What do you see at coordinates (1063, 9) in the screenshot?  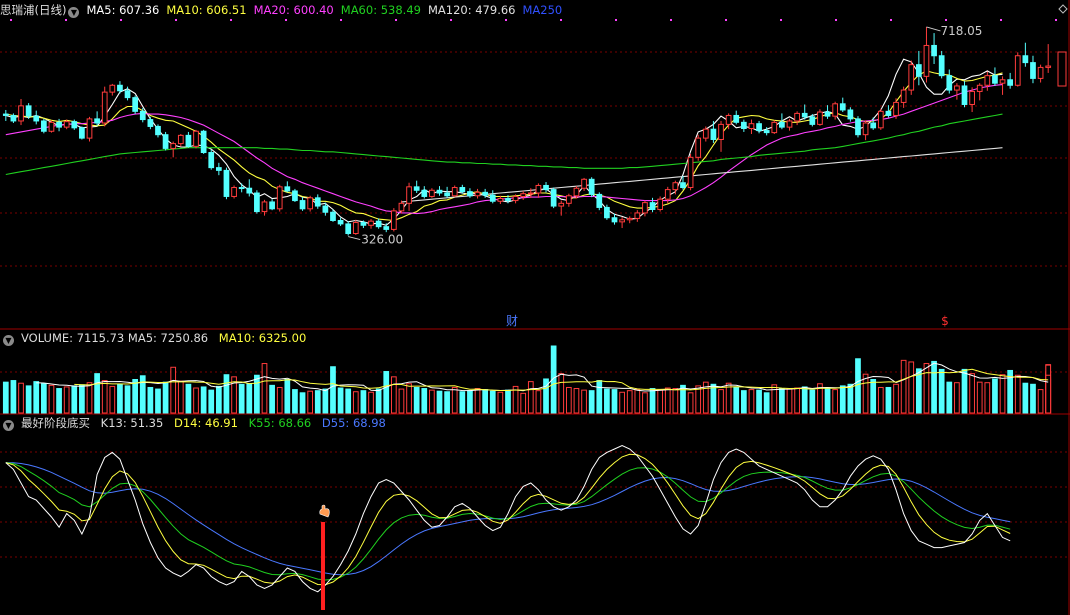 I see `diamond-icon` at bounding box center [1063, 9].